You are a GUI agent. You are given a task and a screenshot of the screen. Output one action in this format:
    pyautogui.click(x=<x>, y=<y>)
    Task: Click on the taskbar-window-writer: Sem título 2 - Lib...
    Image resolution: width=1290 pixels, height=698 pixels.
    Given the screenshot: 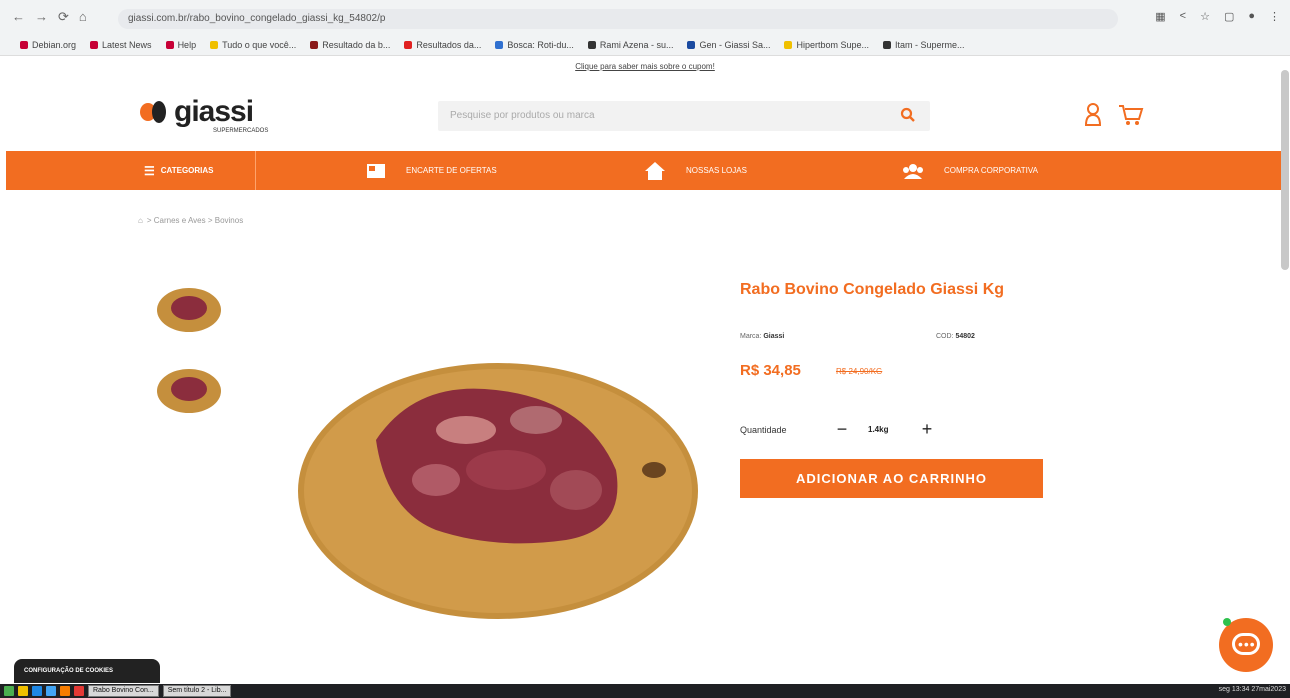 What is the action you would take?
    pyautogui.click(x=197, y=691)
    